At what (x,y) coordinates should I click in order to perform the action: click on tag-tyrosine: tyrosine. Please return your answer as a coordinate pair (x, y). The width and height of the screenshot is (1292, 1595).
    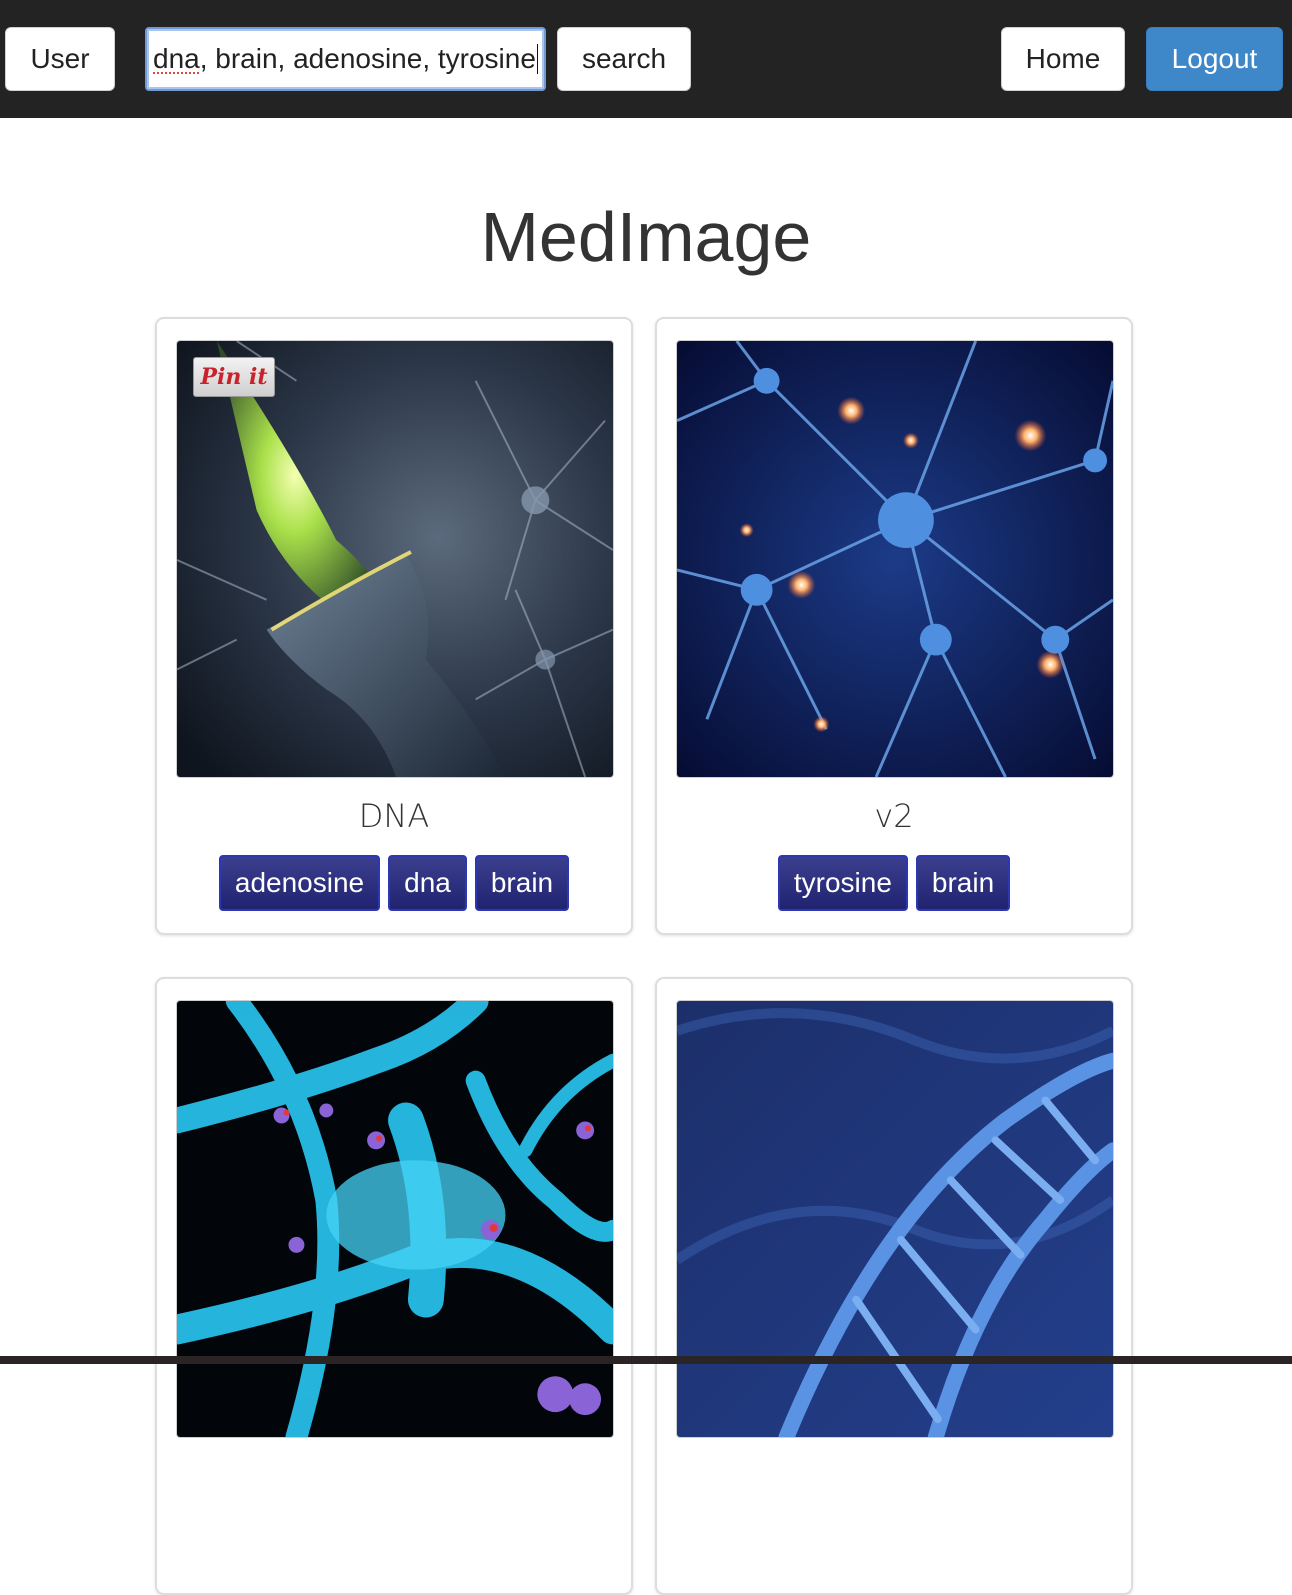
    Looking at the image, I should click on (842, 883).